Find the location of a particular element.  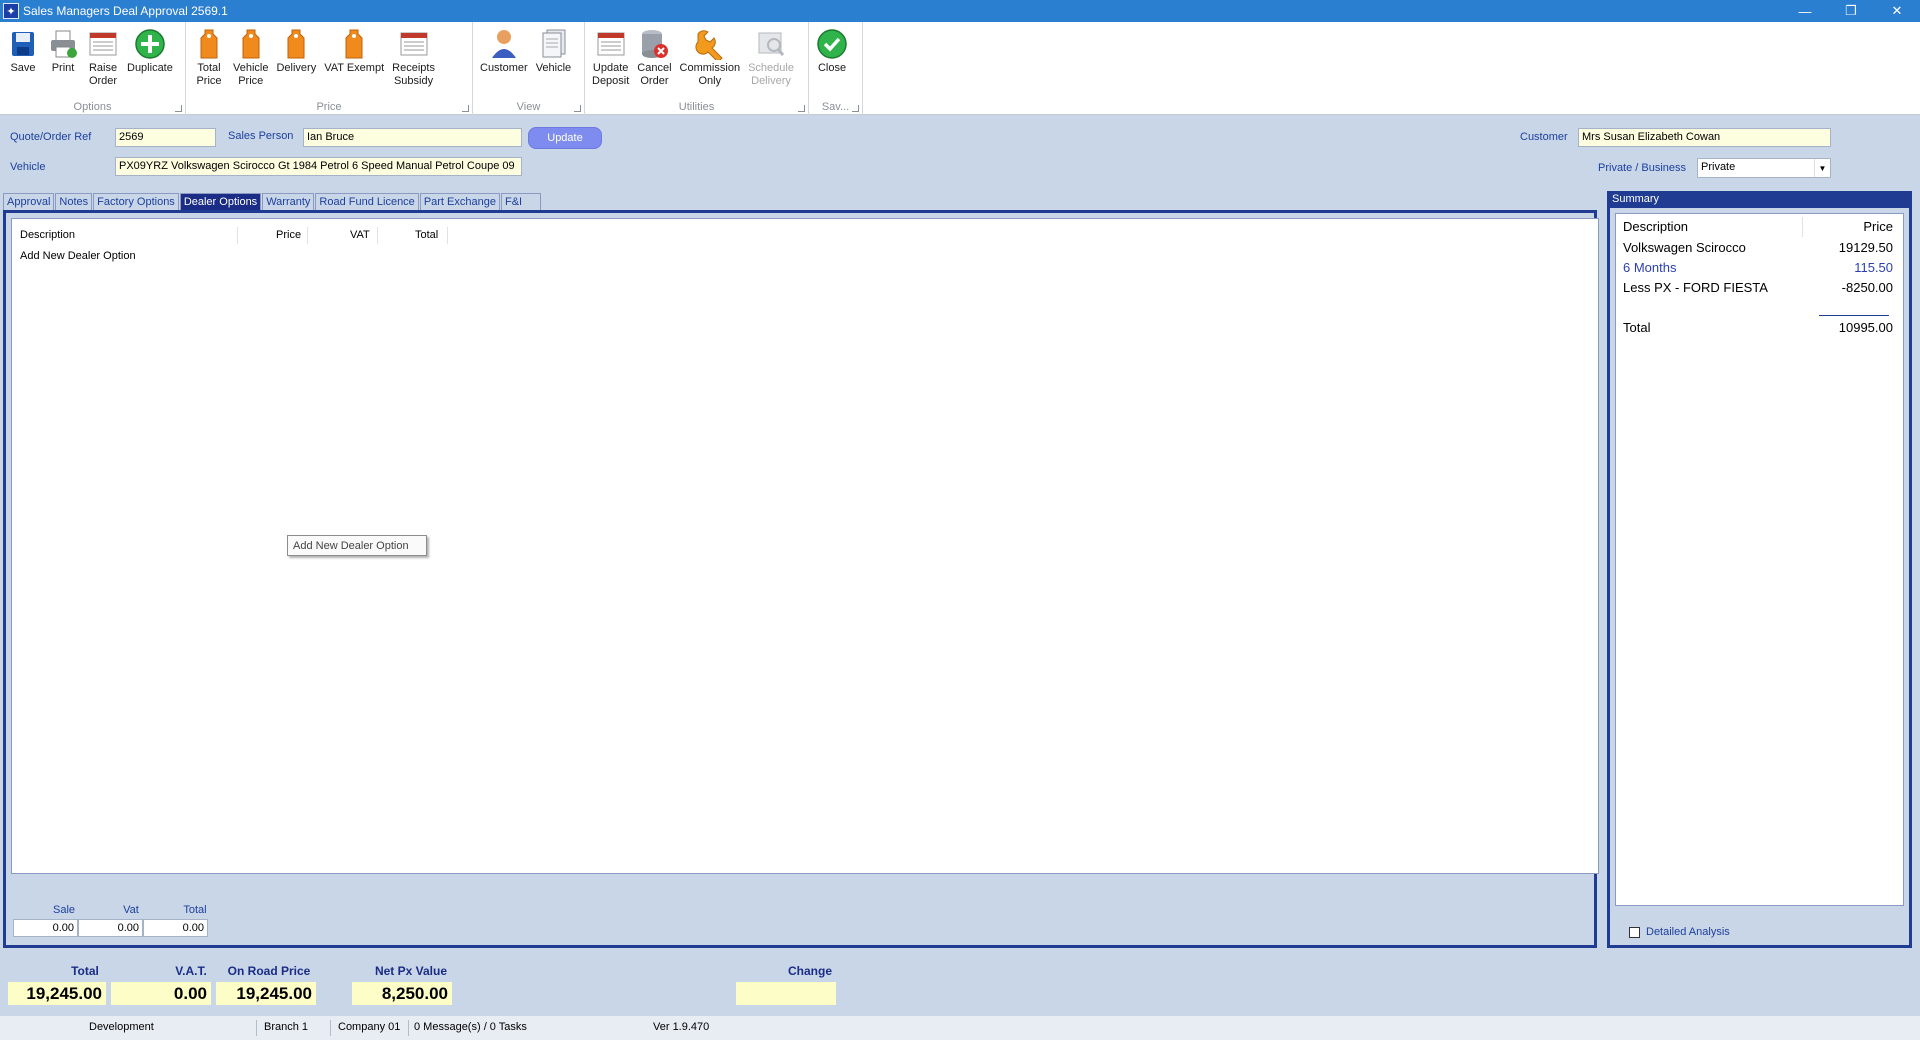

view-group-launcher is located at coordinates (577, 108).